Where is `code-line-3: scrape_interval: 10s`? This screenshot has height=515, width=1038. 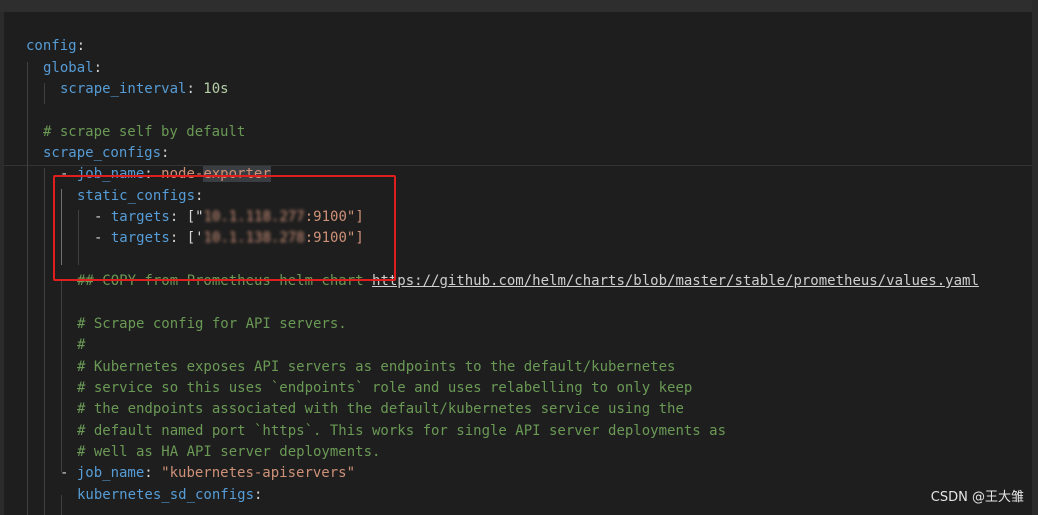
code-line-3: scrape_interval: 10s is located at coordinates (116, 89).